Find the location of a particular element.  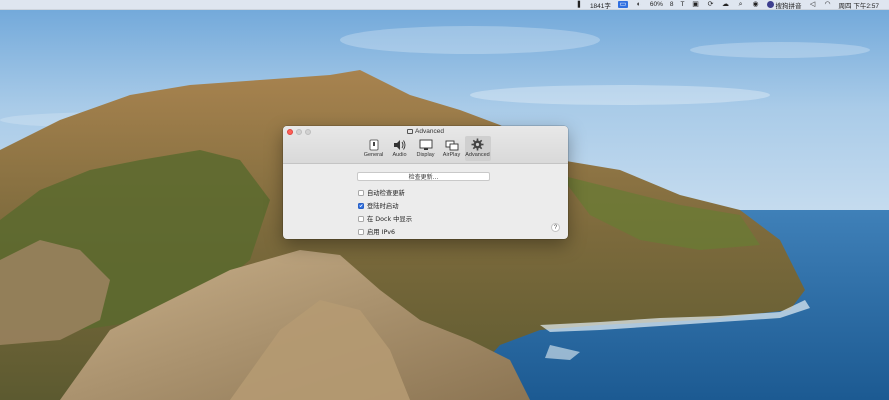

input-method-icon is located at coordinates (770, 4).